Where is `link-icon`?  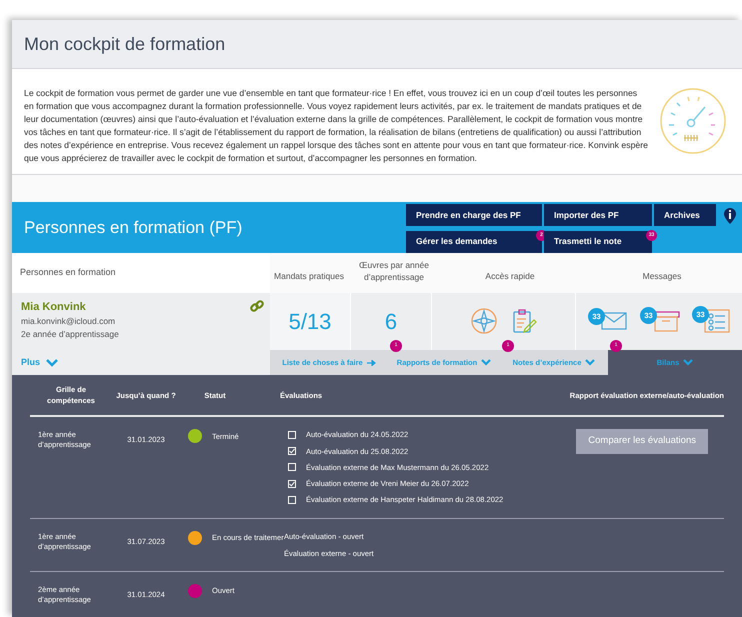 link-icon is located at coordinates (257, 305).